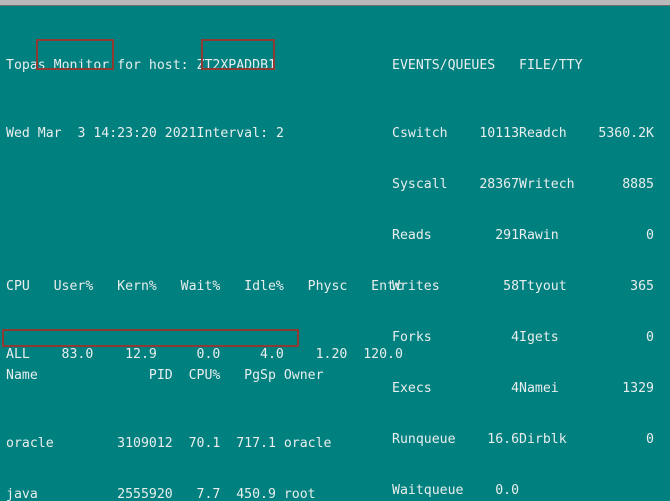  I want to click on ft-label: Namei, so click(539, 388).